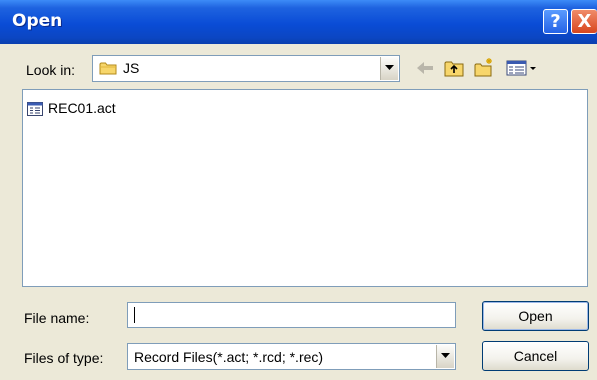 This screenshot has width=597, height=380. Describe the element at coordinates (555, 21) in the screenshot. I see `help-button: ?` at that location.